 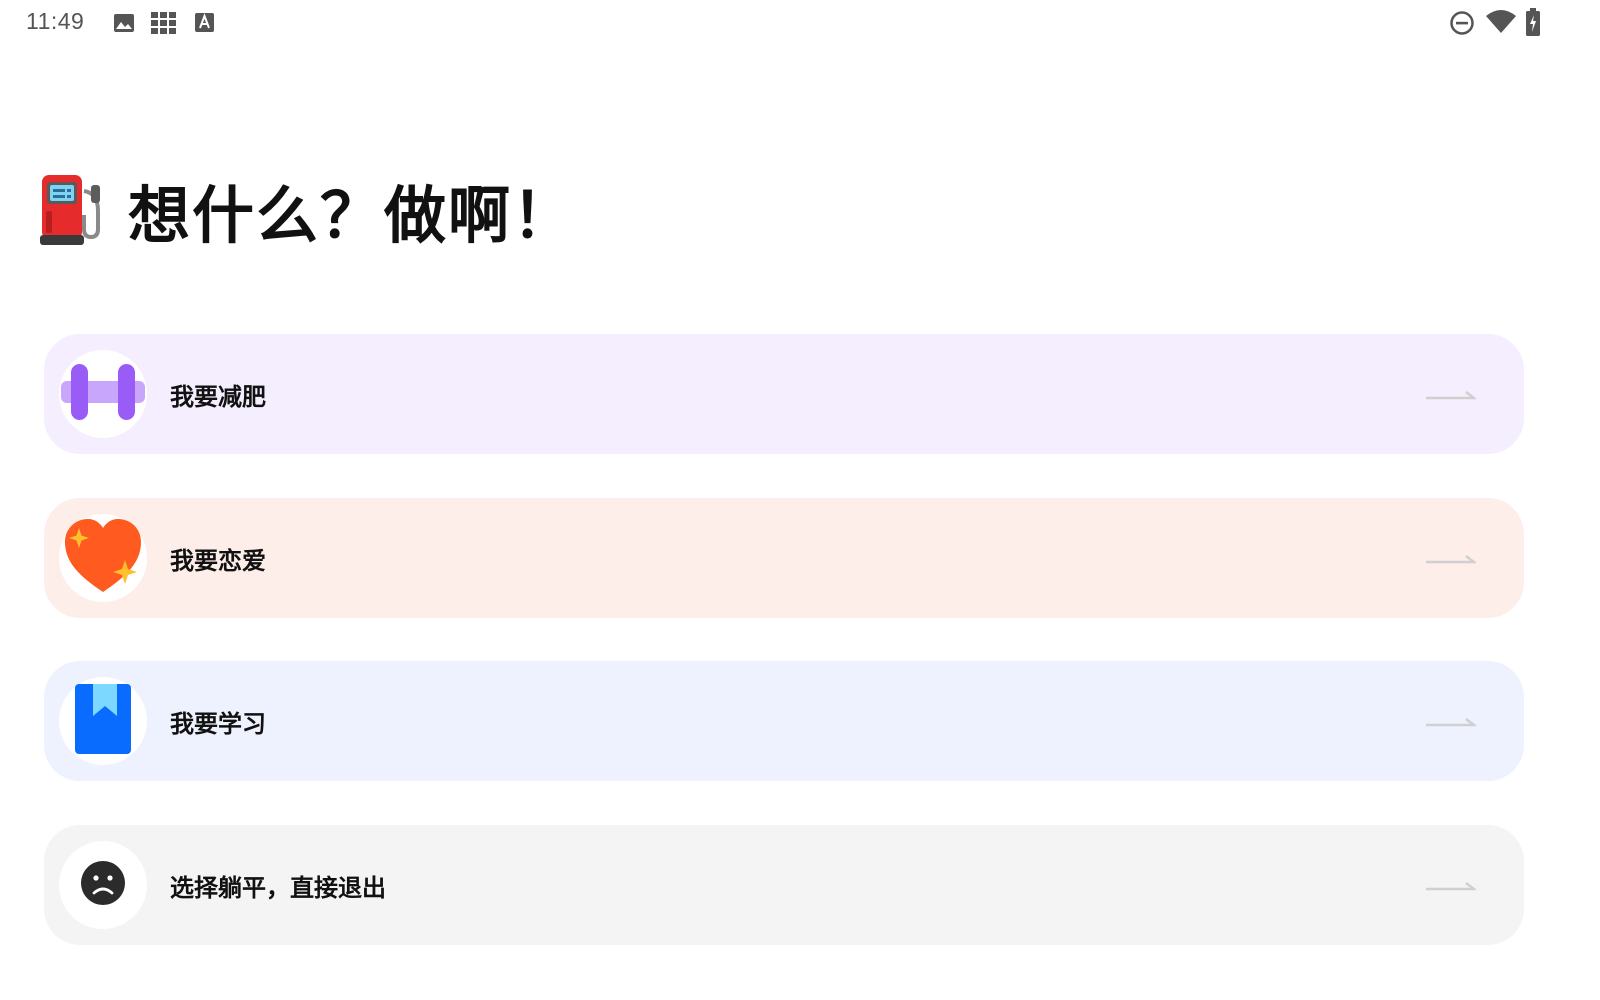 I want to click on option-romance: 我要恋爱, so click(x=784, y=558).